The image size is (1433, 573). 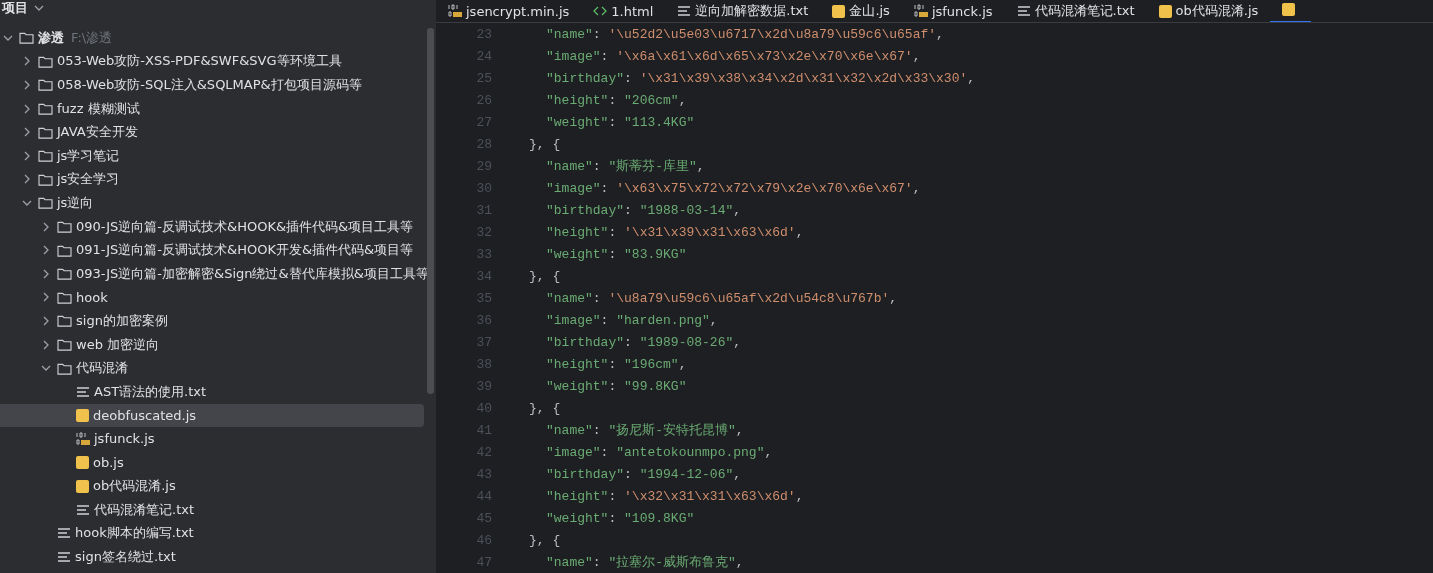 What do you see at coordinates (430, 211) in the screenshot?
I see `scrollbar` at bounding box center [430, 211].